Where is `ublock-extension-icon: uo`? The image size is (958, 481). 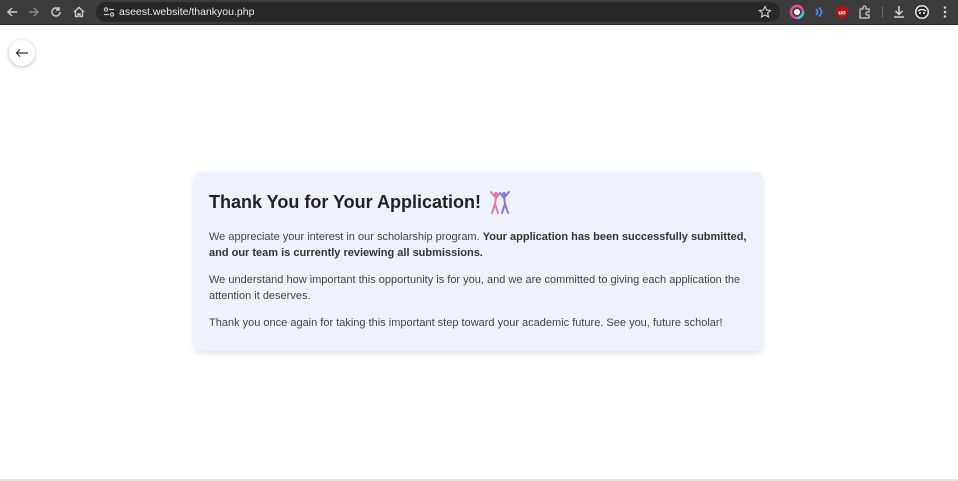 ublock-extension-icon: uo is located at coordinates (842, 12).